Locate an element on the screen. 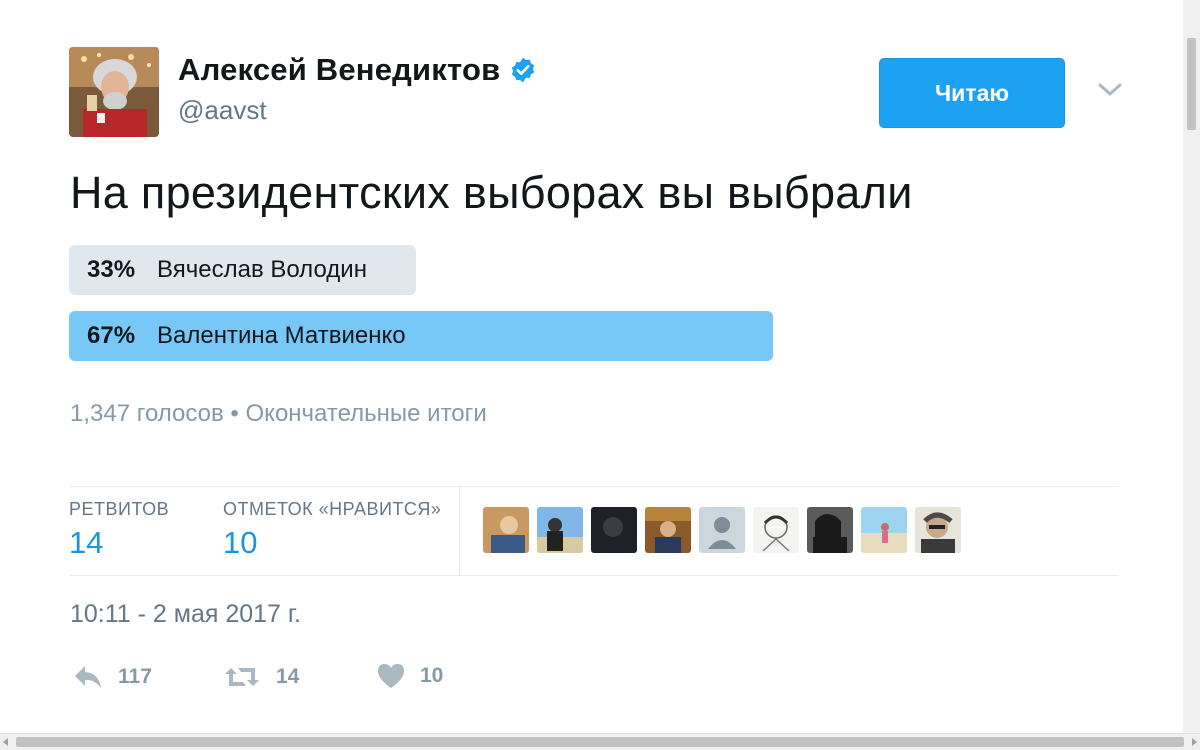 This screenshot has height=750, width=1200. like-button: 10 is located at coordinates (409, 676).